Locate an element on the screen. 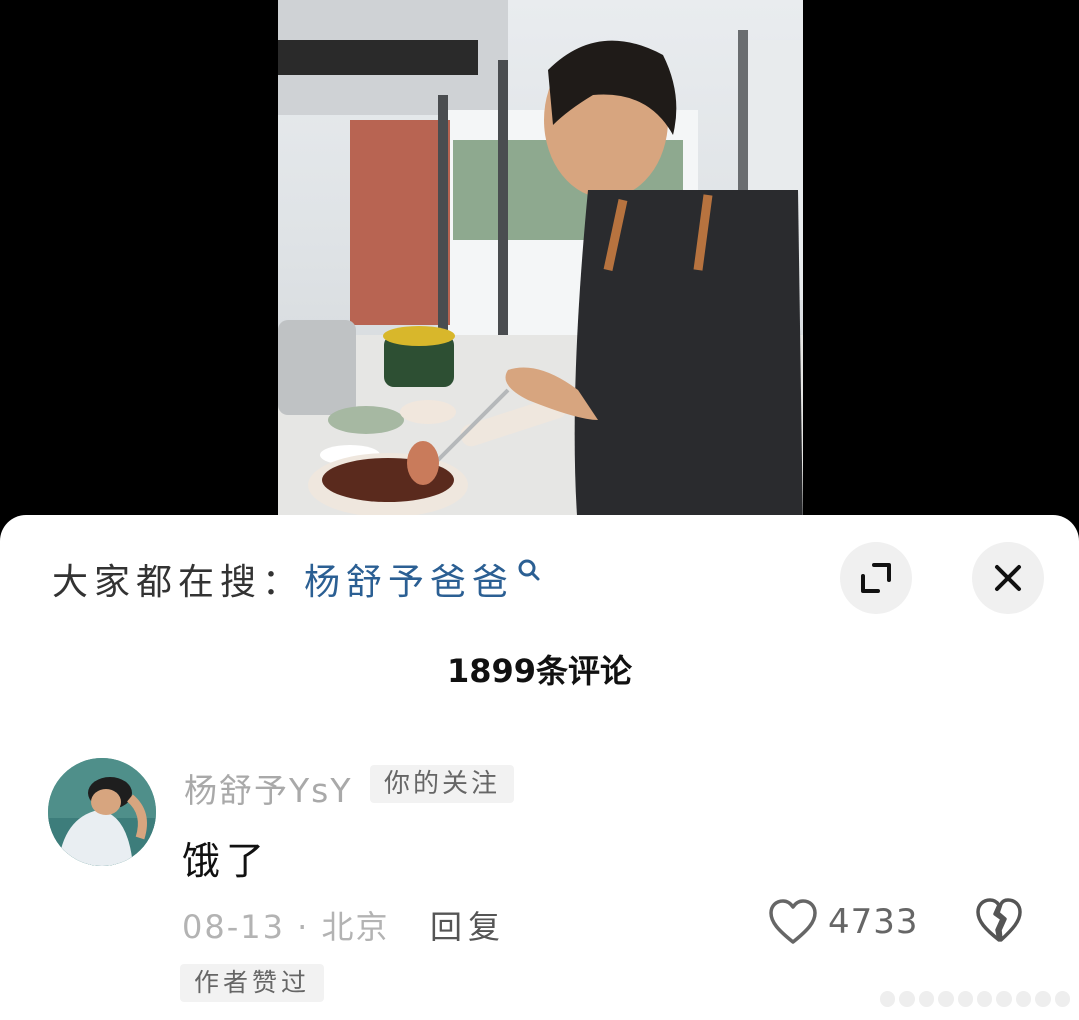 This screenshot has width=1079, height=1020. avatar is located at coordinates (102, 812).